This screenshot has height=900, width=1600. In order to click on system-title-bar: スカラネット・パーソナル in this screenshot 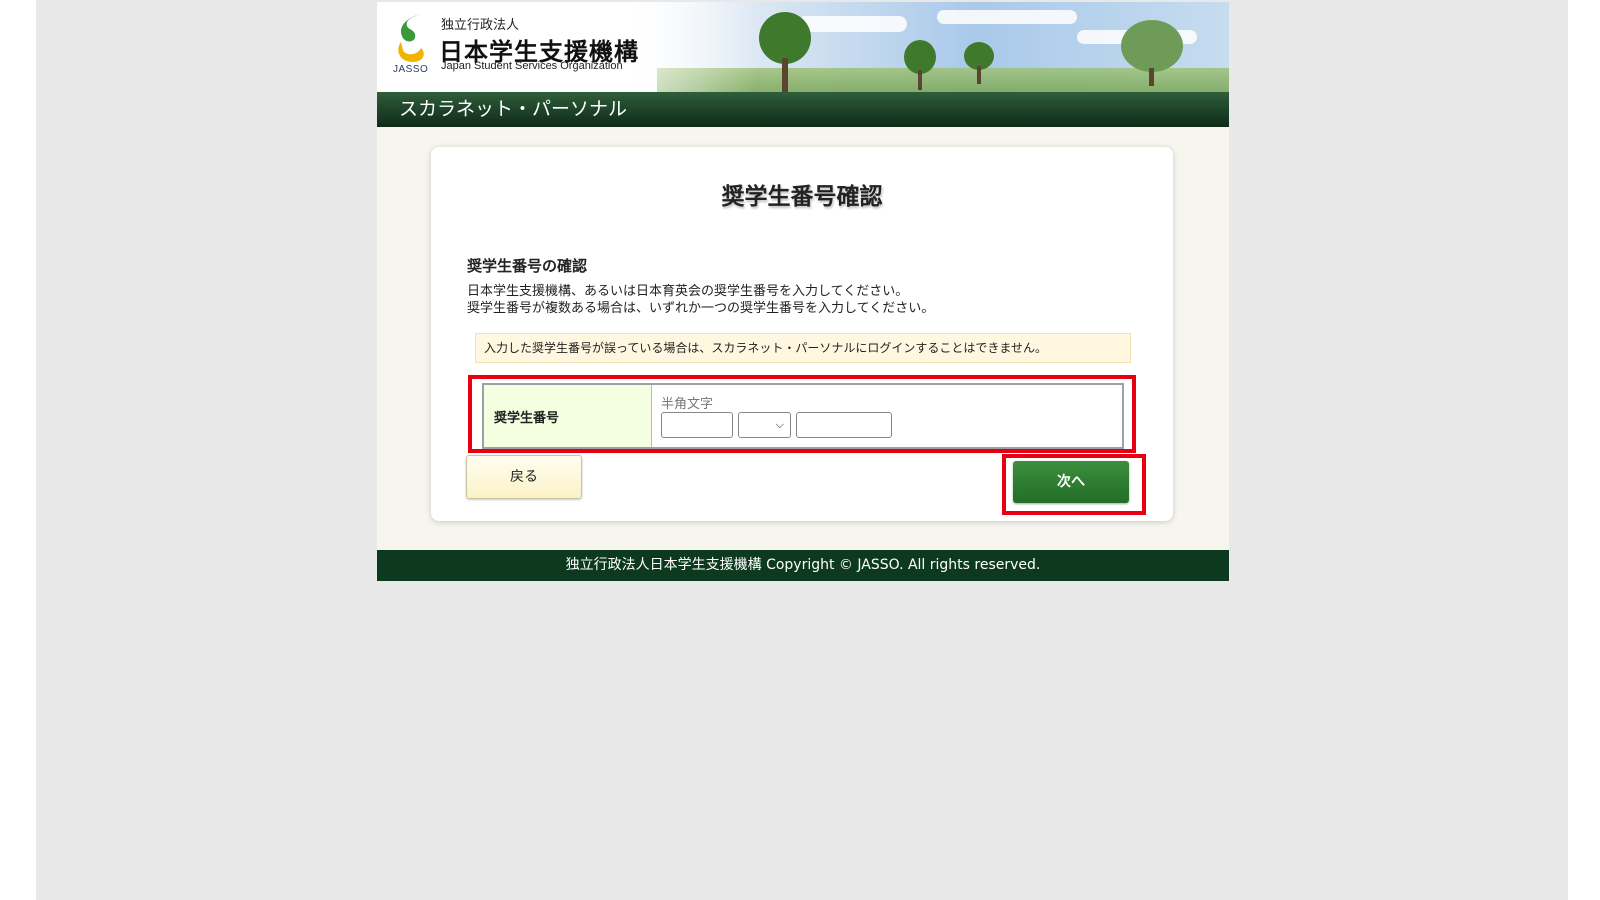, I will do `click(803, 109)`.